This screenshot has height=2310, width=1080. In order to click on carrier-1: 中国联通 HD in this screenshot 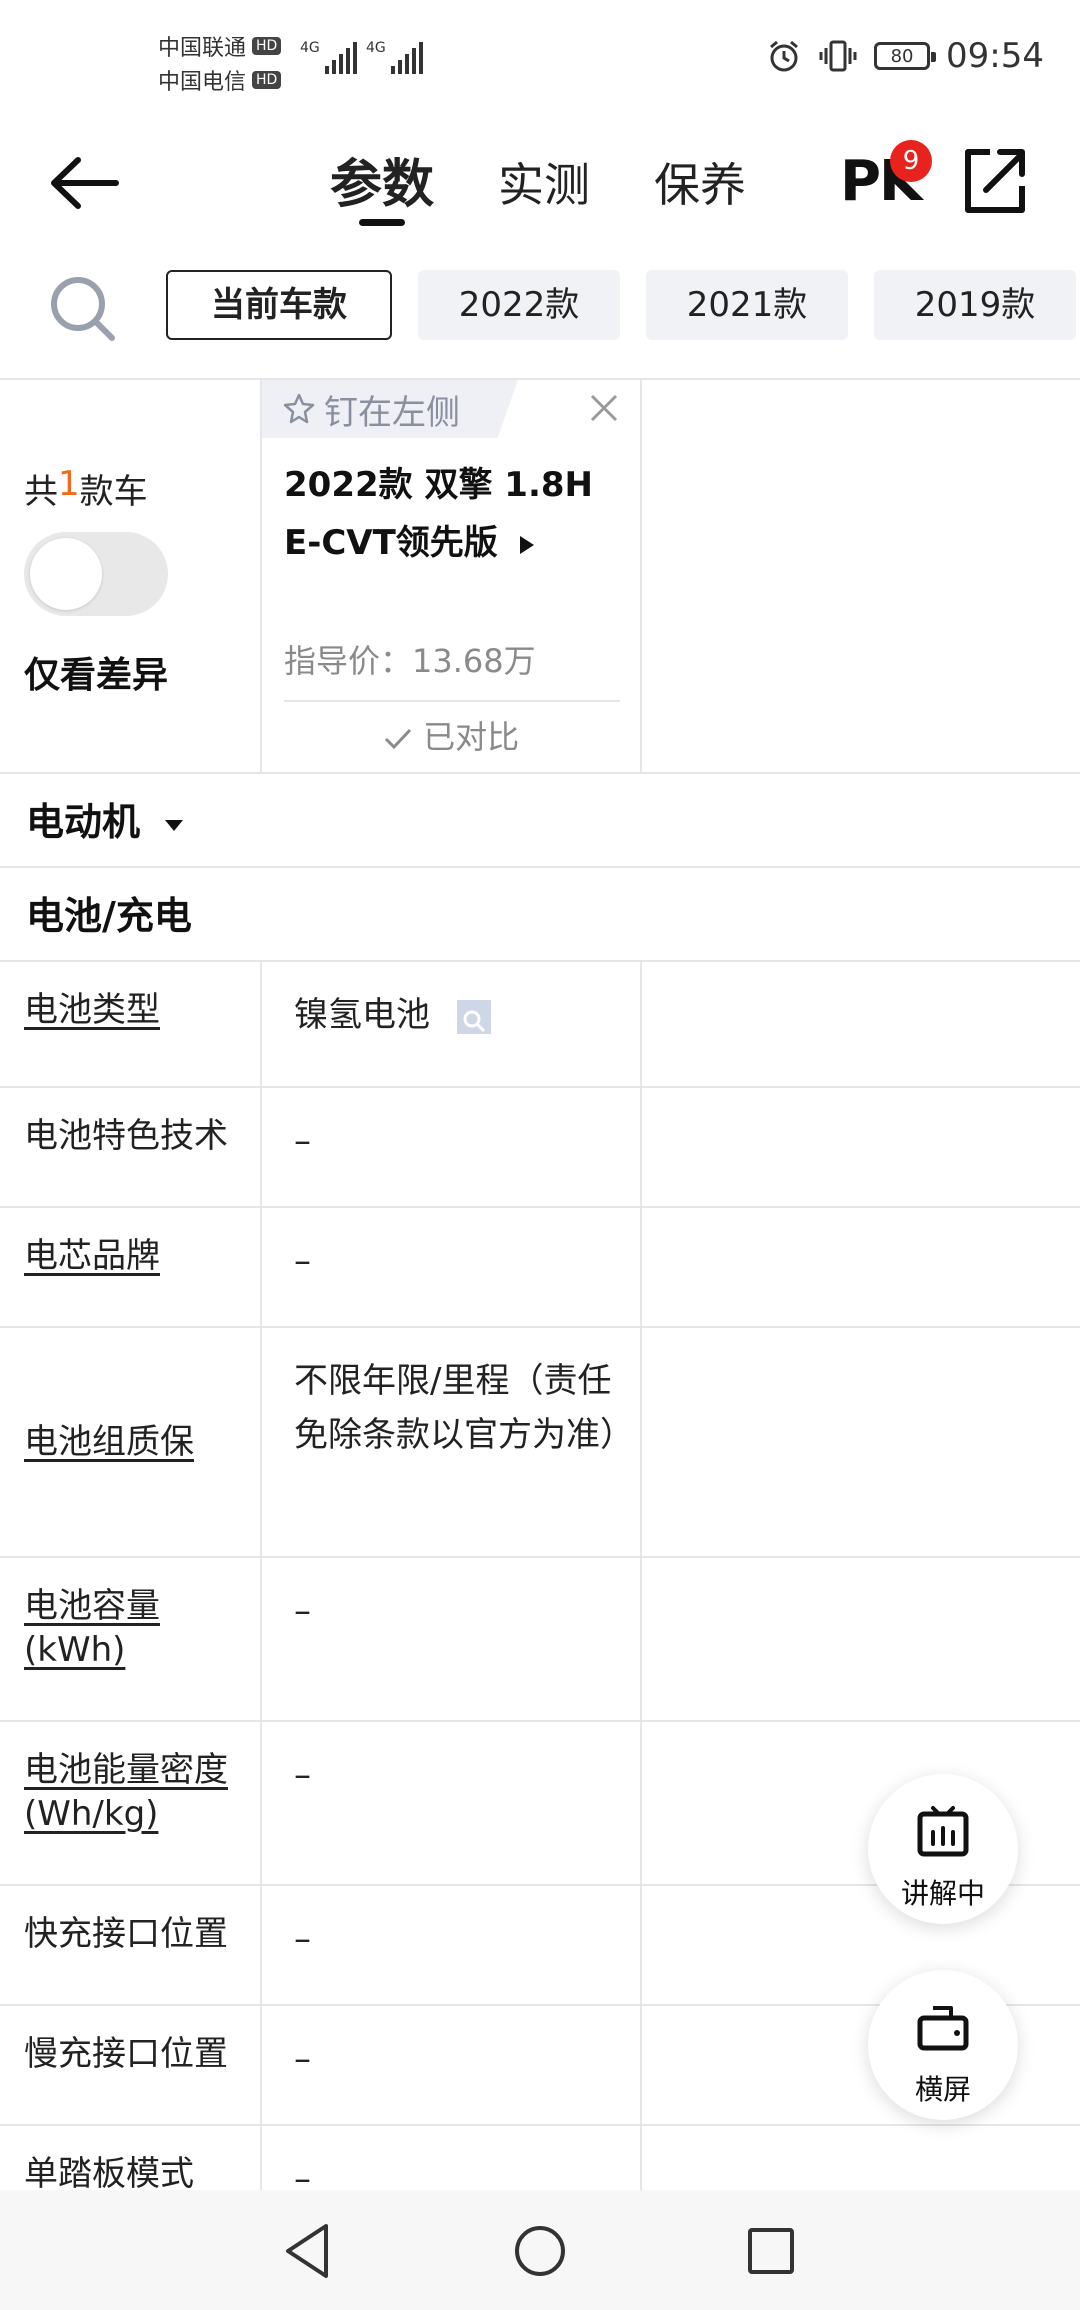, I will do `click(220, 46)`.